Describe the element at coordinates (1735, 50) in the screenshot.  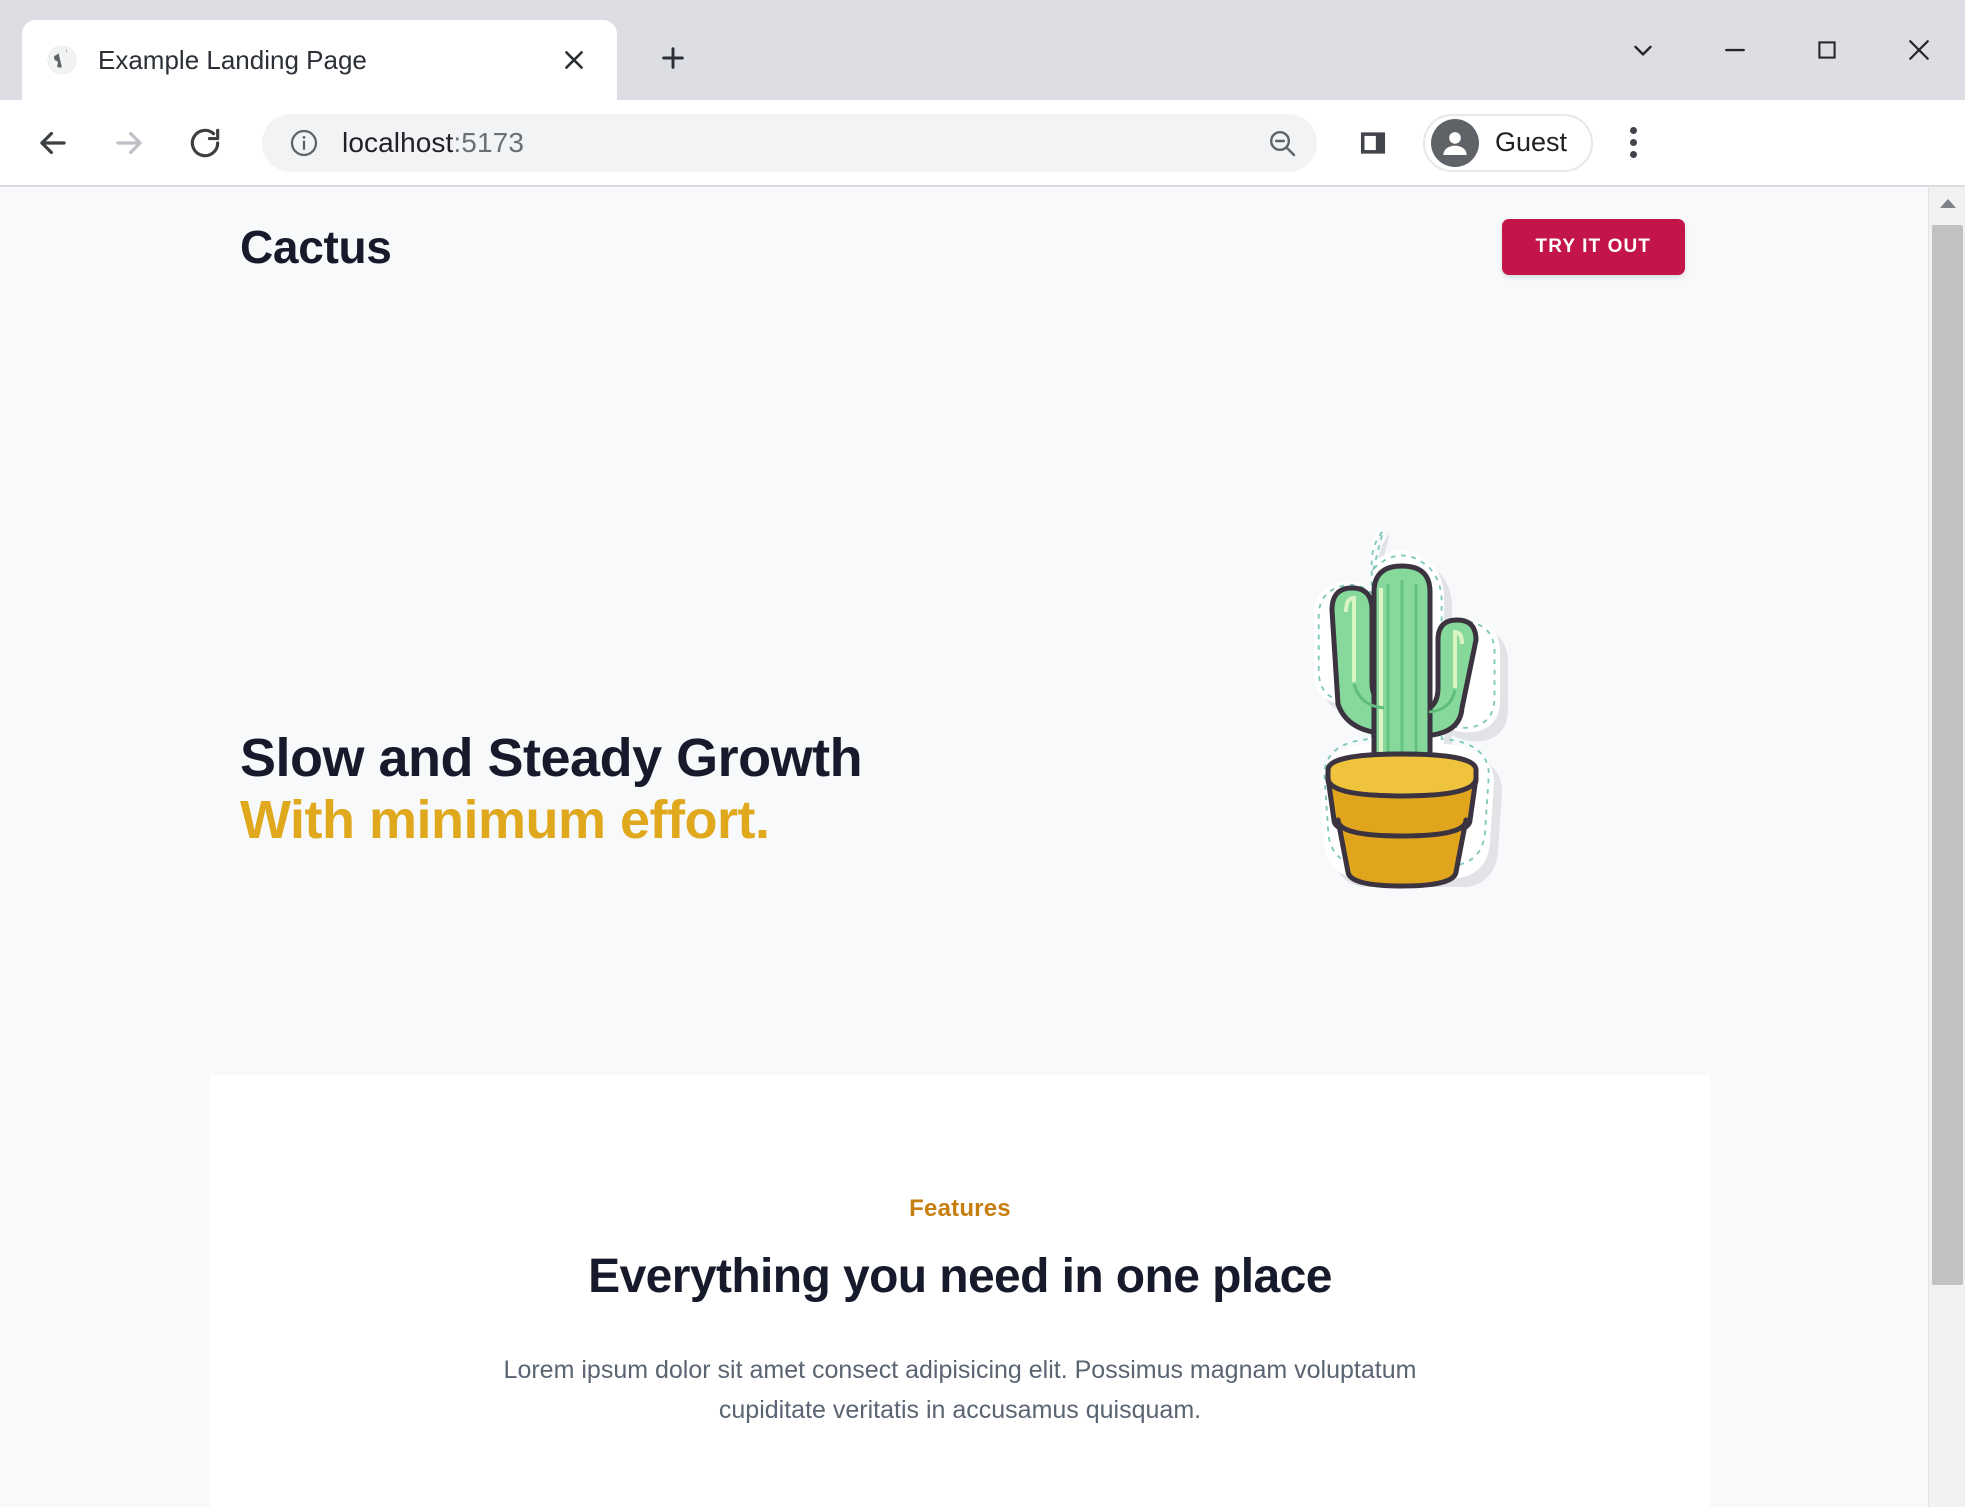
I see `minimize-icon` at that location.